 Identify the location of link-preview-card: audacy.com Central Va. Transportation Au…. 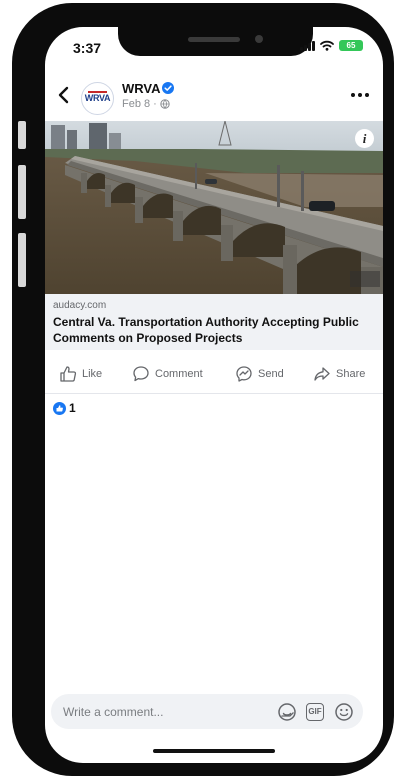
(214, 322).